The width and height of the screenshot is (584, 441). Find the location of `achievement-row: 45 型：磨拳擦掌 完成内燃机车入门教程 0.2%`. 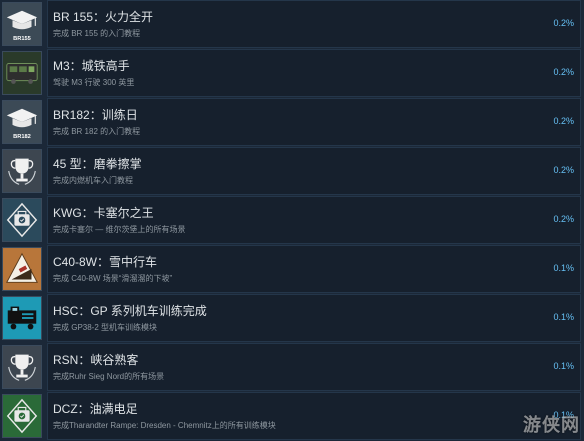

achievement-row: 45 型：磨拳擦掌 完成内燃机车入门教程 0.2% is located at coordinates (292, 171).